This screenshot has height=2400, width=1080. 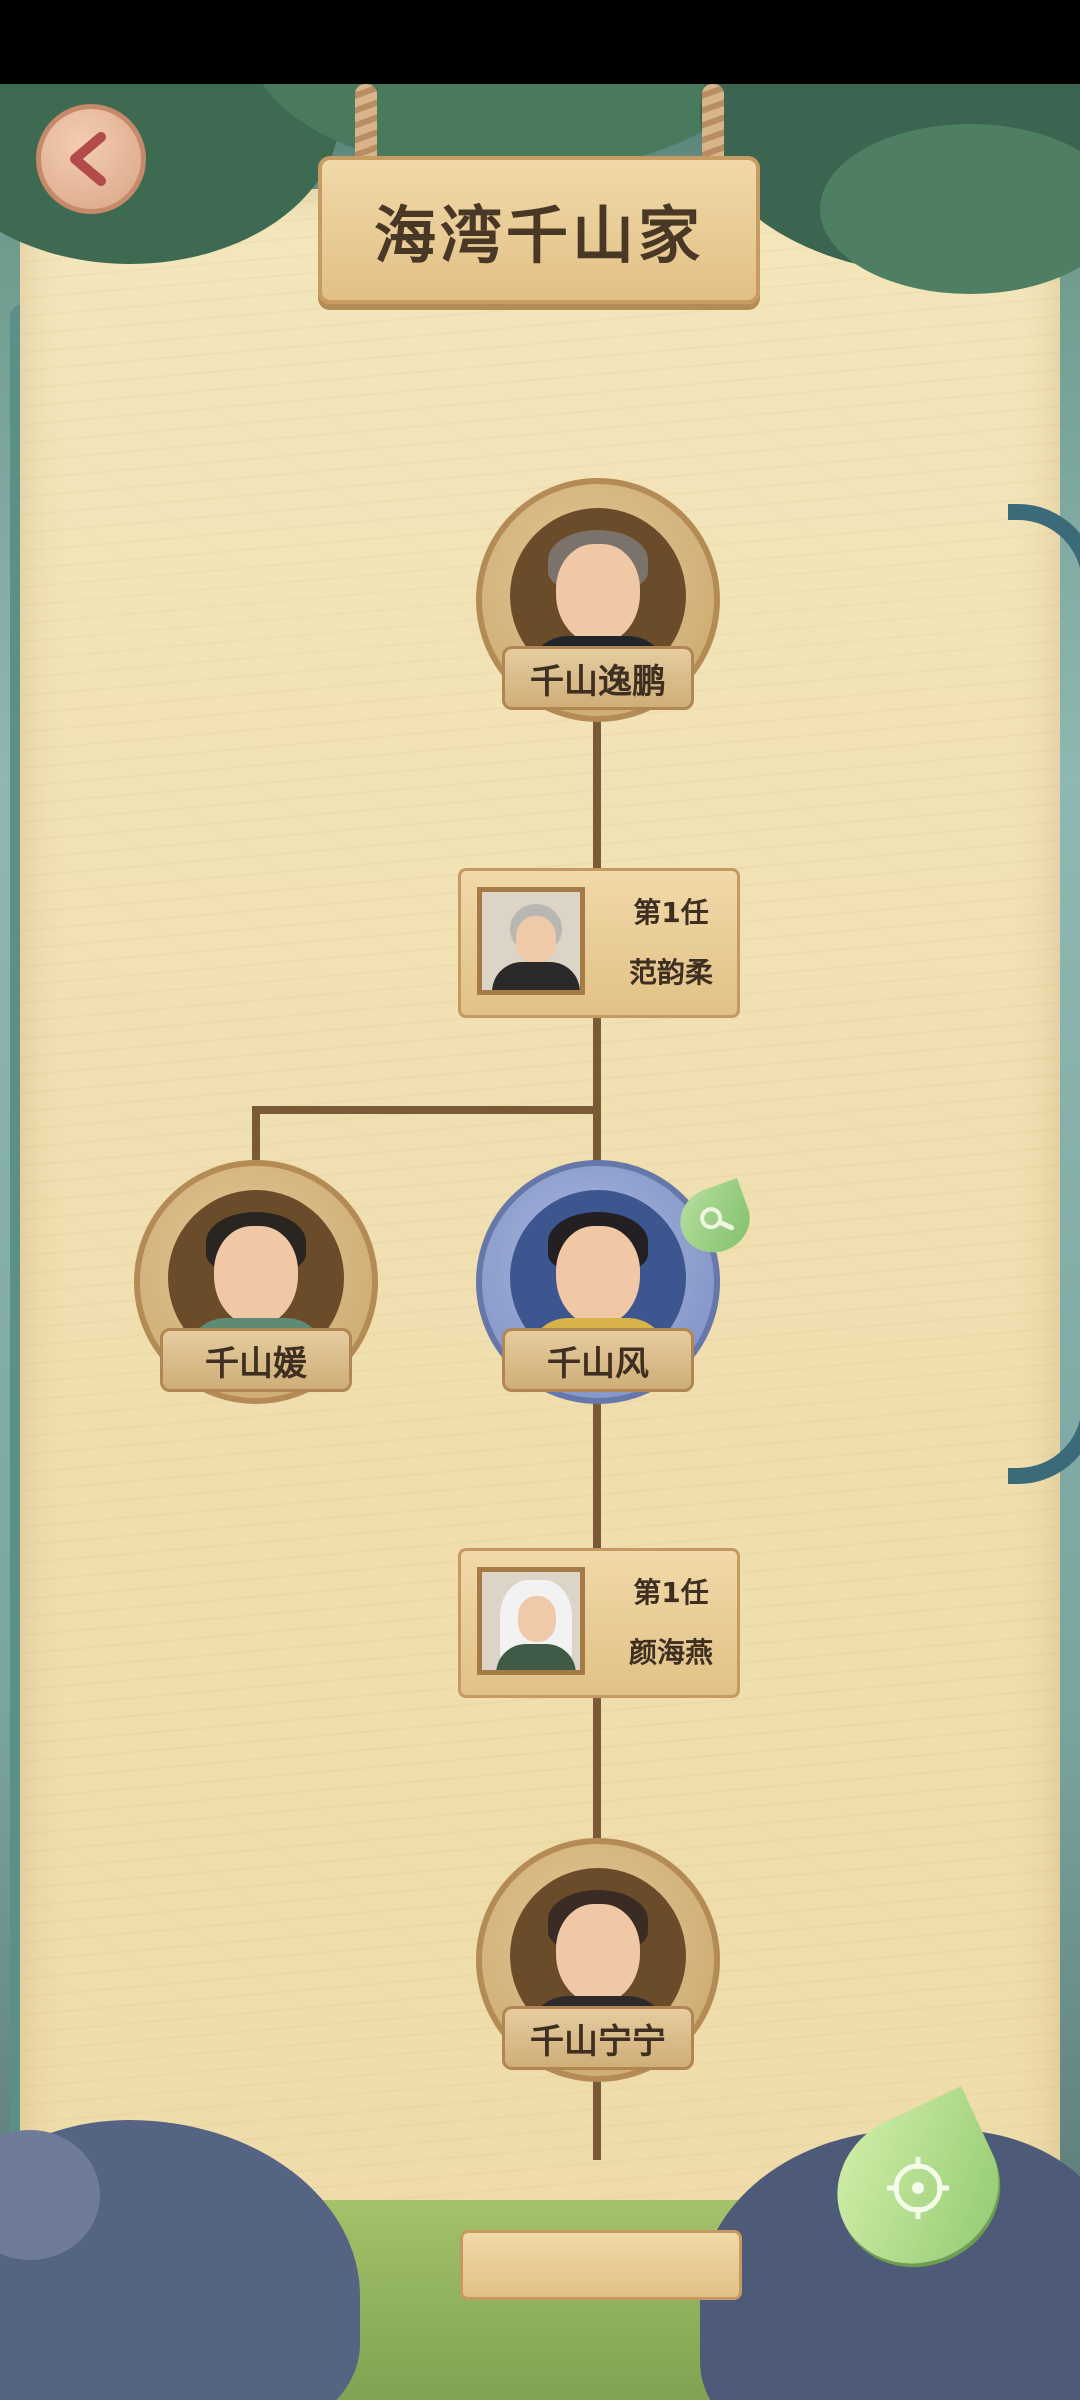 I want to click on family-member-node-selected: 千山风, so click(x=598, y=1285).